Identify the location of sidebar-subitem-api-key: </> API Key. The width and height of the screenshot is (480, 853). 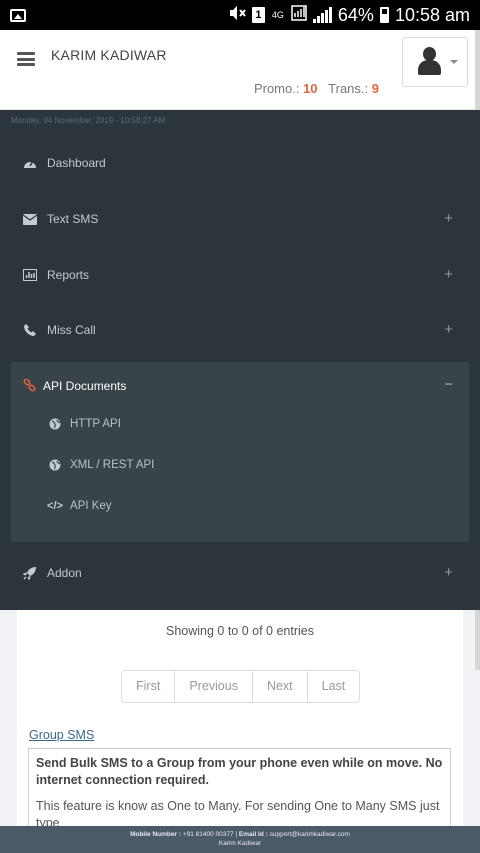
(240, 506).